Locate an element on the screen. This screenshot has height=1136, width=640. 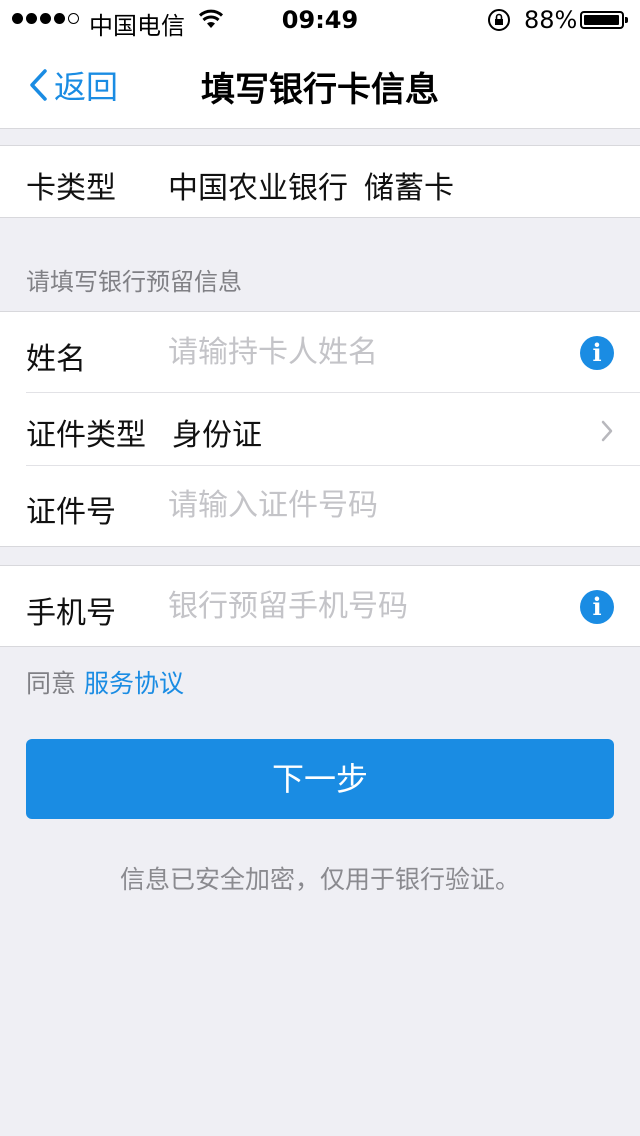
service-agreement-link: 服务协议 is located at coordinates (134, 683).